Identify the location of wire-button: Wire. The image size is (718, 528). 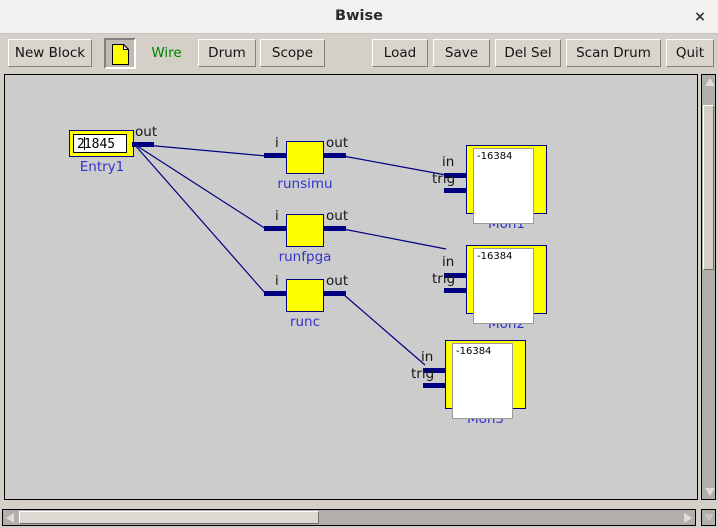
(166, 53).